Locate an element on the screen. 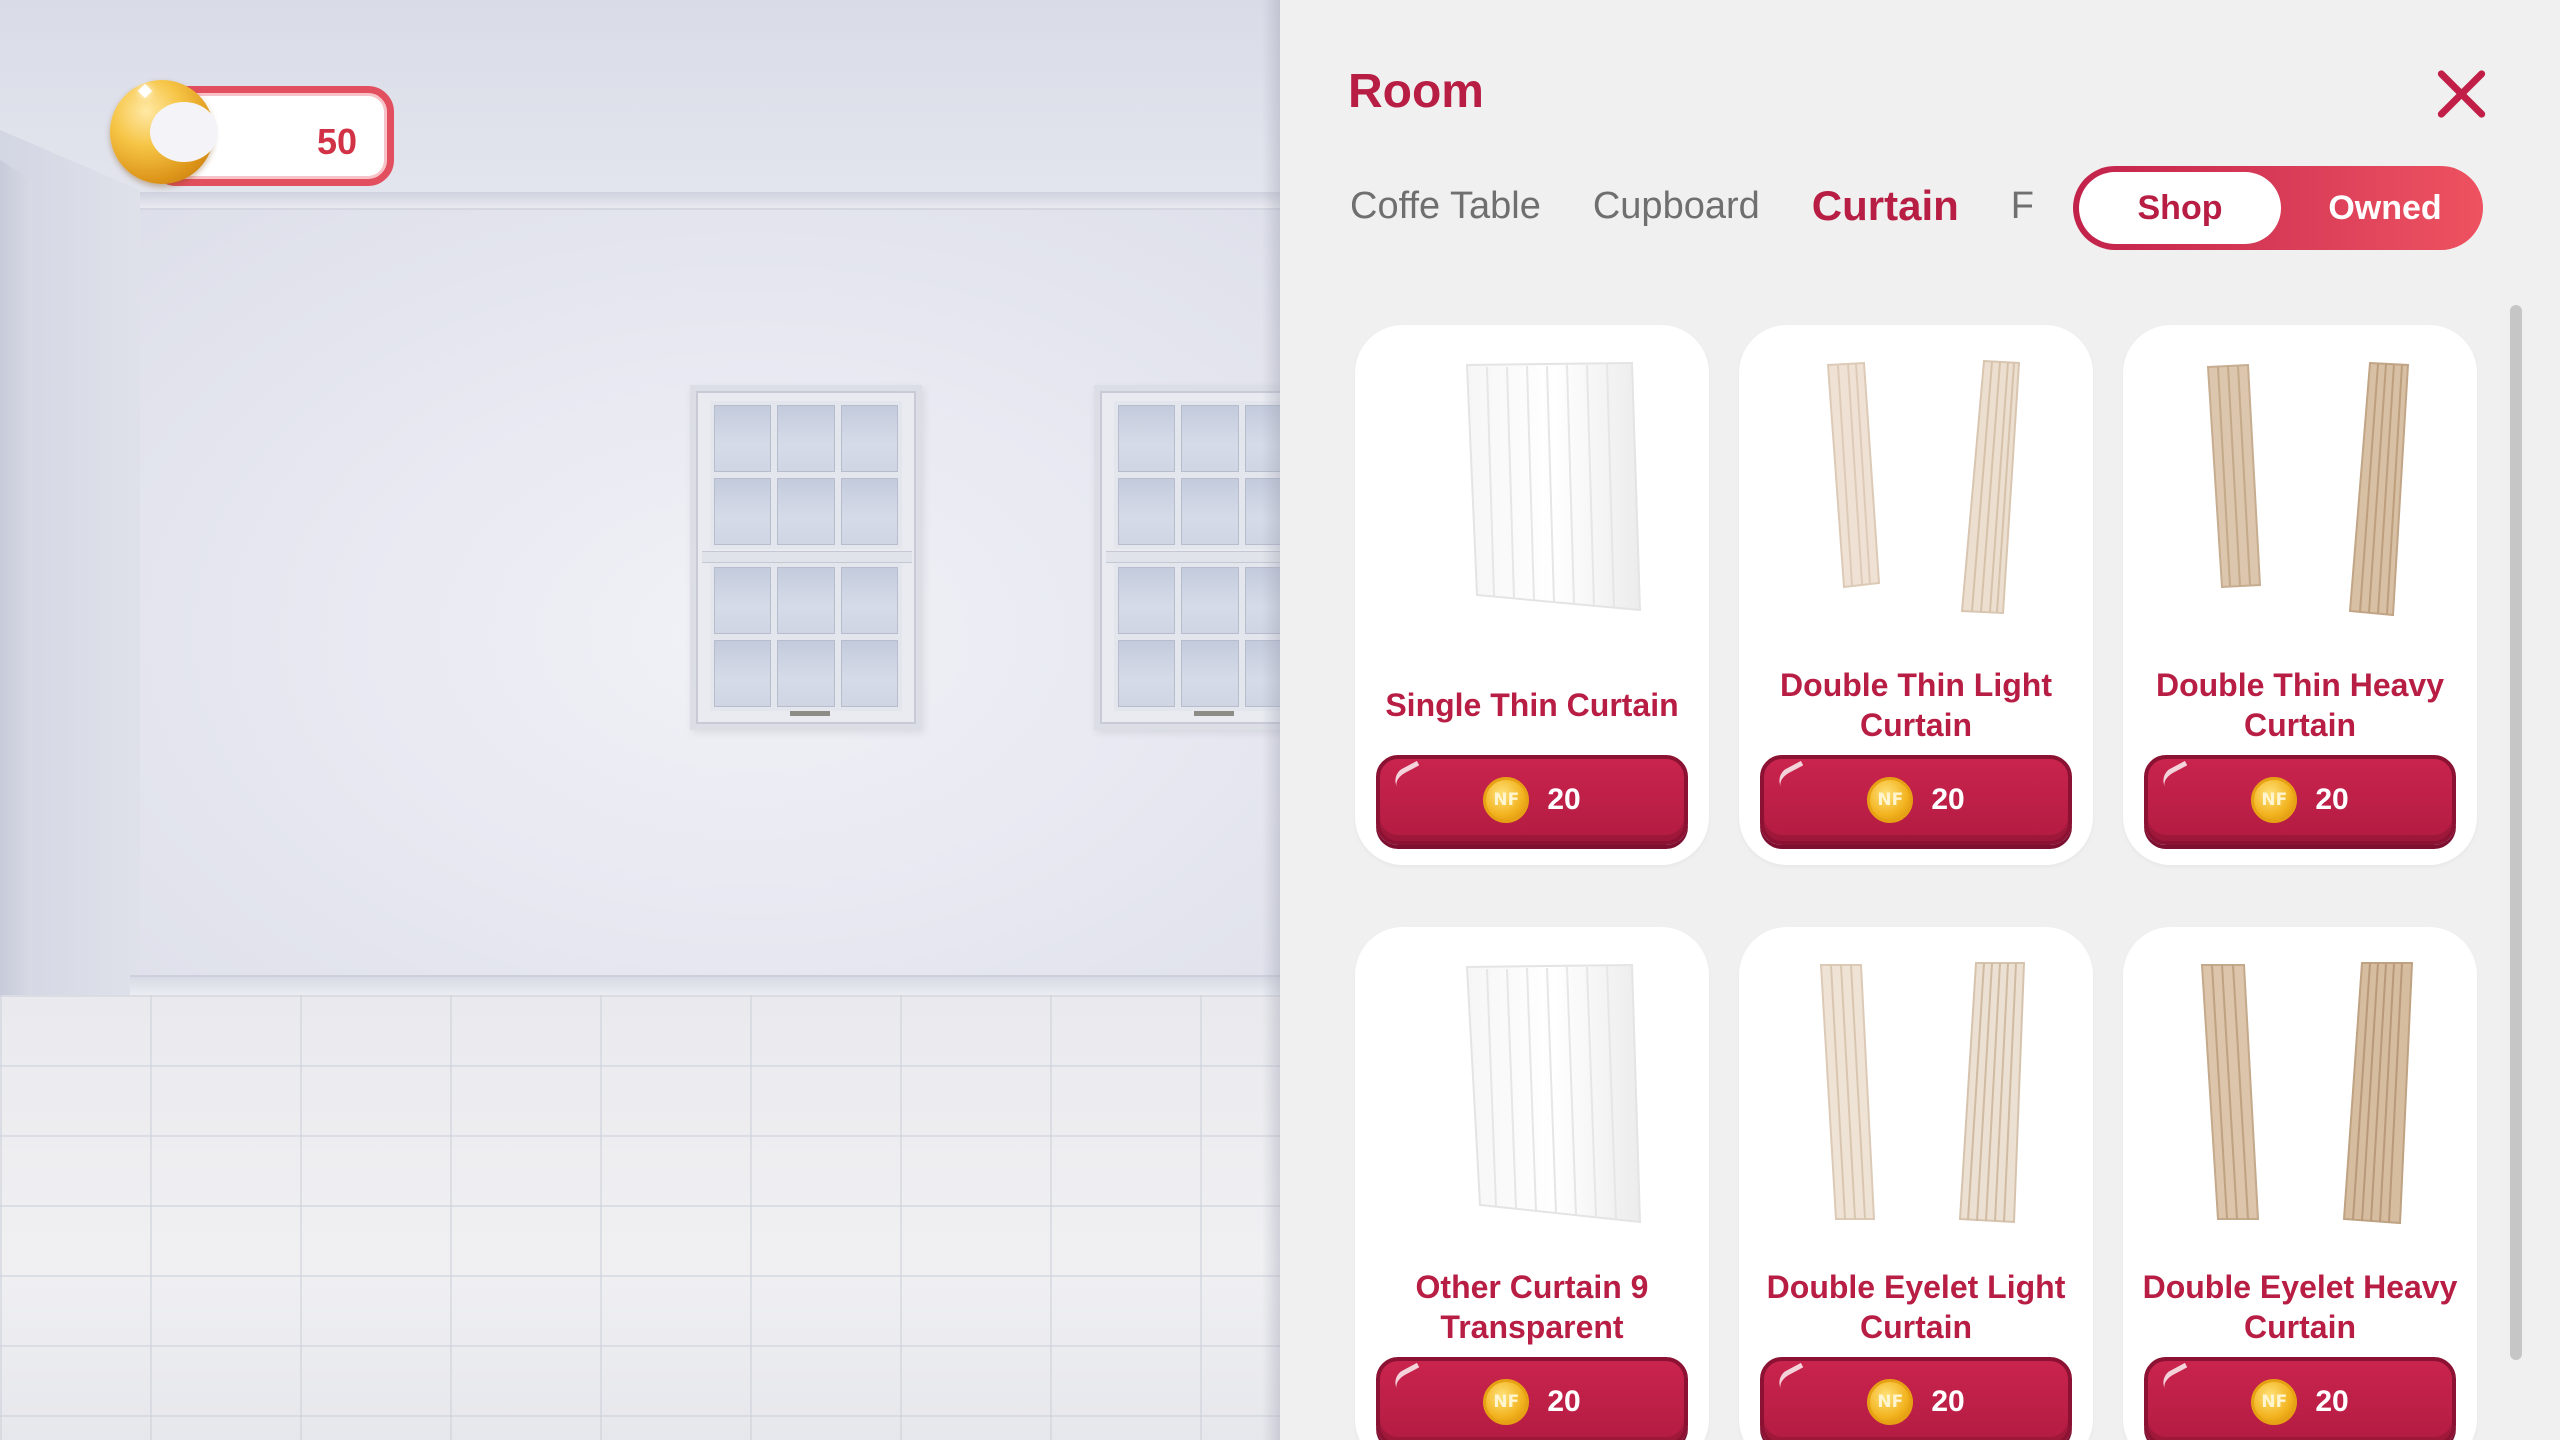  tab-curtain: Curtain is located at coordinates (1885, 206).